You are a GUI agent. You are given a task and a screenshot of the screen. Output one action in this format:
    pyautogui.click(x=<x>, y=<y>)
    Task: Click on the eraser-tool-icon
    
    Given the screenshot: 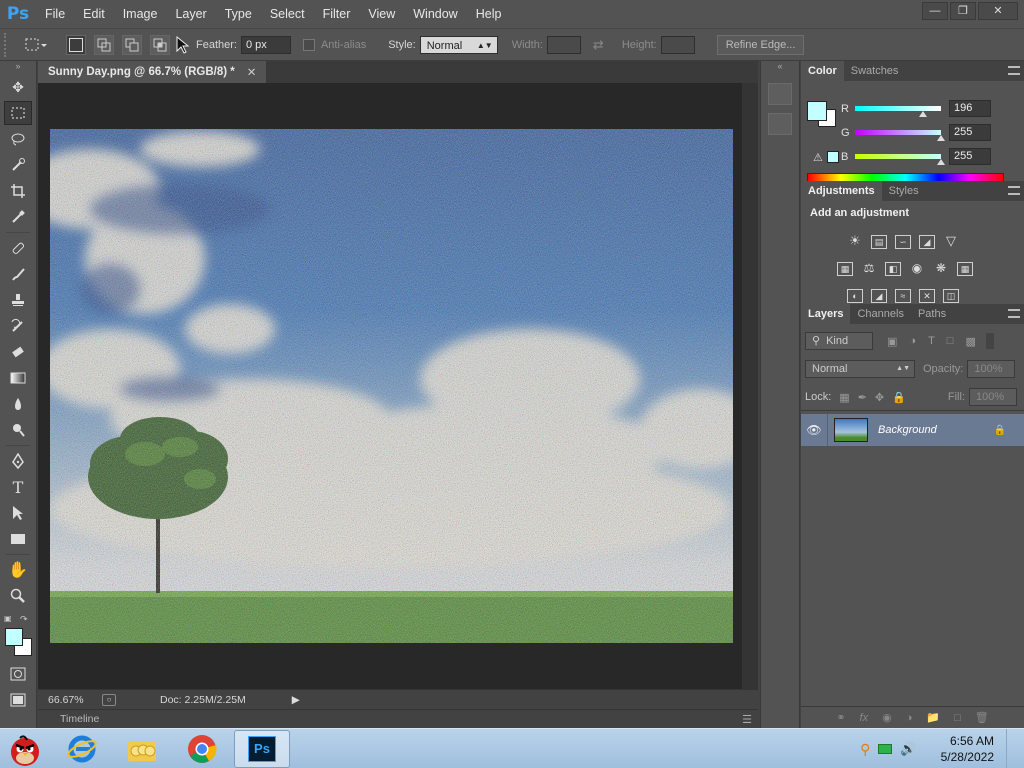 What is the action you would take?
    pyautogui.click(x=18, y=352)
    